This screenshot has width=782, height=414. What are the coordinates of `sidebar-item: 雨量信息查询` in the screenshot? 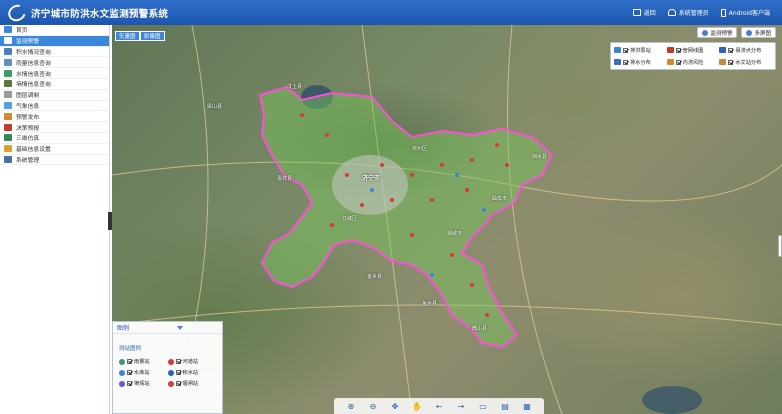 It's located at (54, 63).